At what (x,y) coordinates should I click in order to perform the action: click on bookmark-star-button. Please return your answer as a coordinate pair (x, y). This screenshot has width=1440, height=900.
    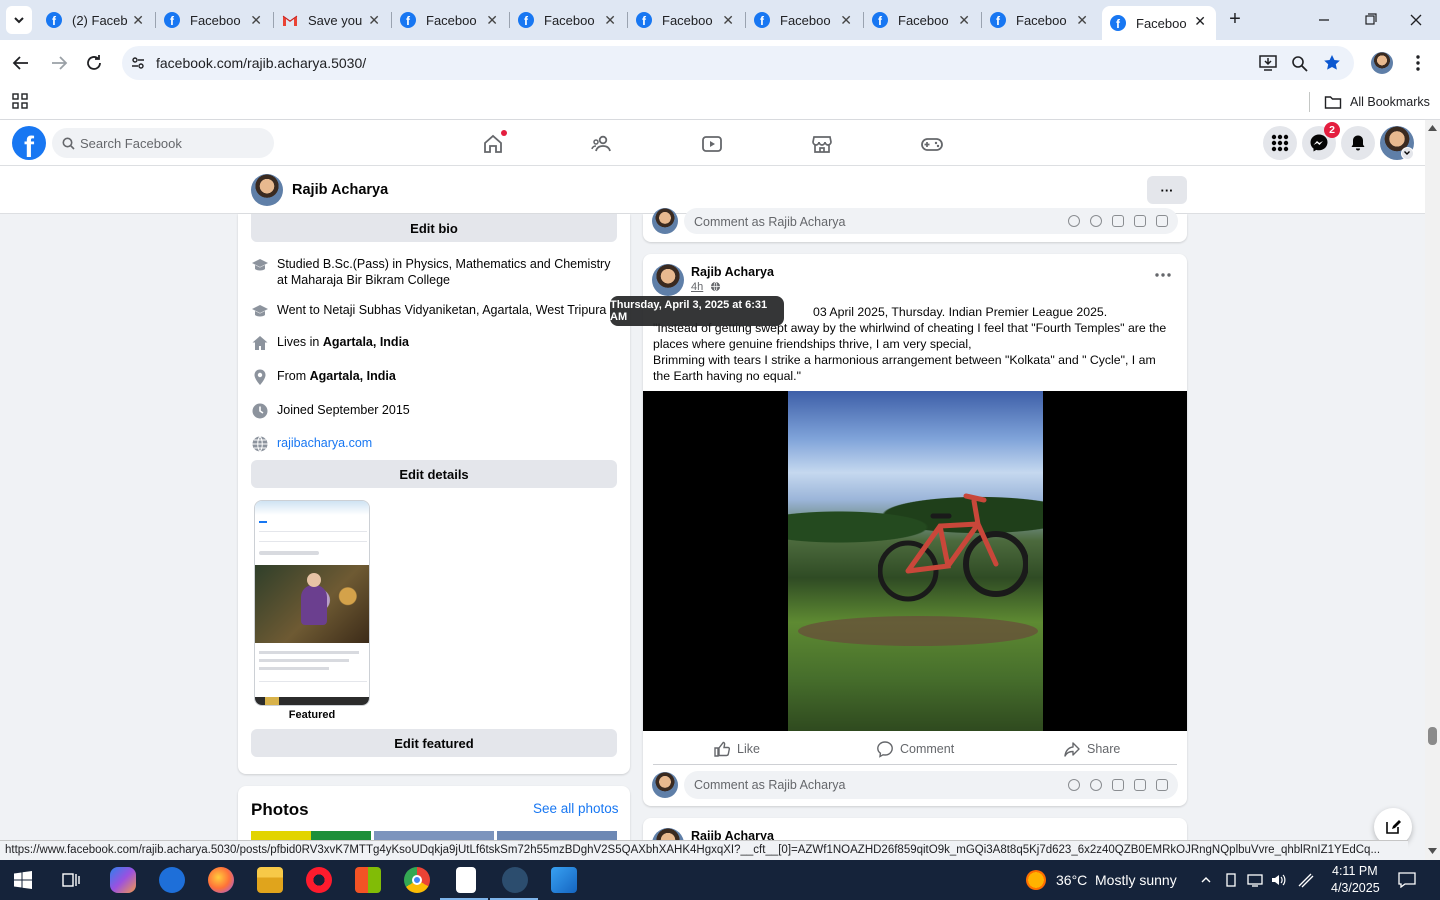
    Looking at the image, I should click on (1332, 63).